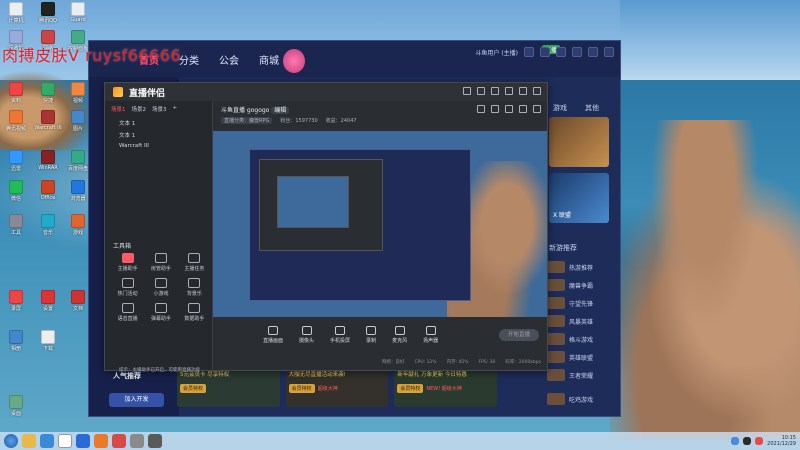 This screenshot has height=450, width=800. What do you see at coordinates (523, 109) in the screenshot?
I see `layout-icon` at bounding box center [523, 109].